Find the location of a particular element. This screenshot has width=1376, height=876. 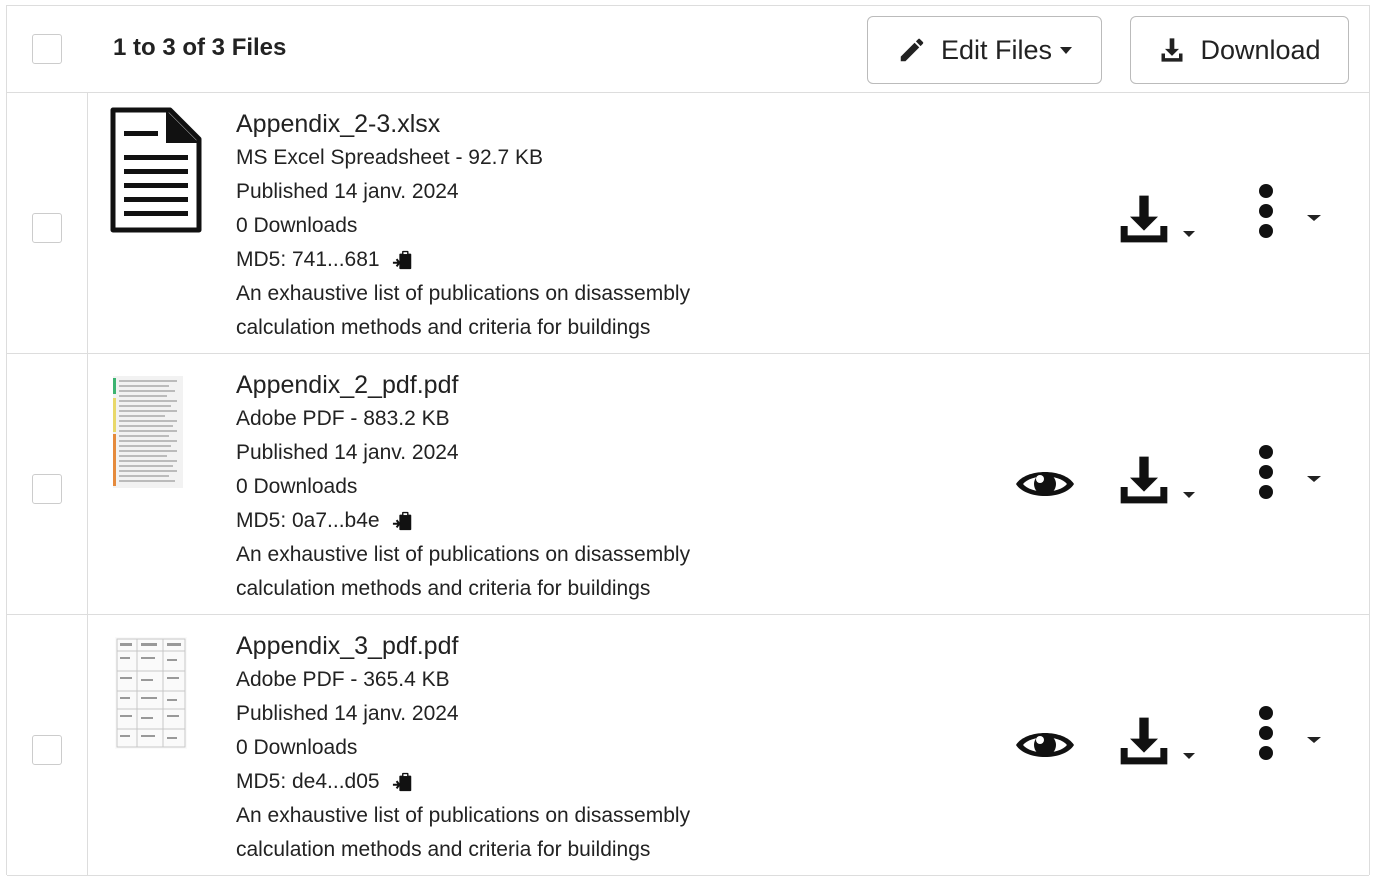

pdf-page-thumbnail is located at coordinates (148, 434).